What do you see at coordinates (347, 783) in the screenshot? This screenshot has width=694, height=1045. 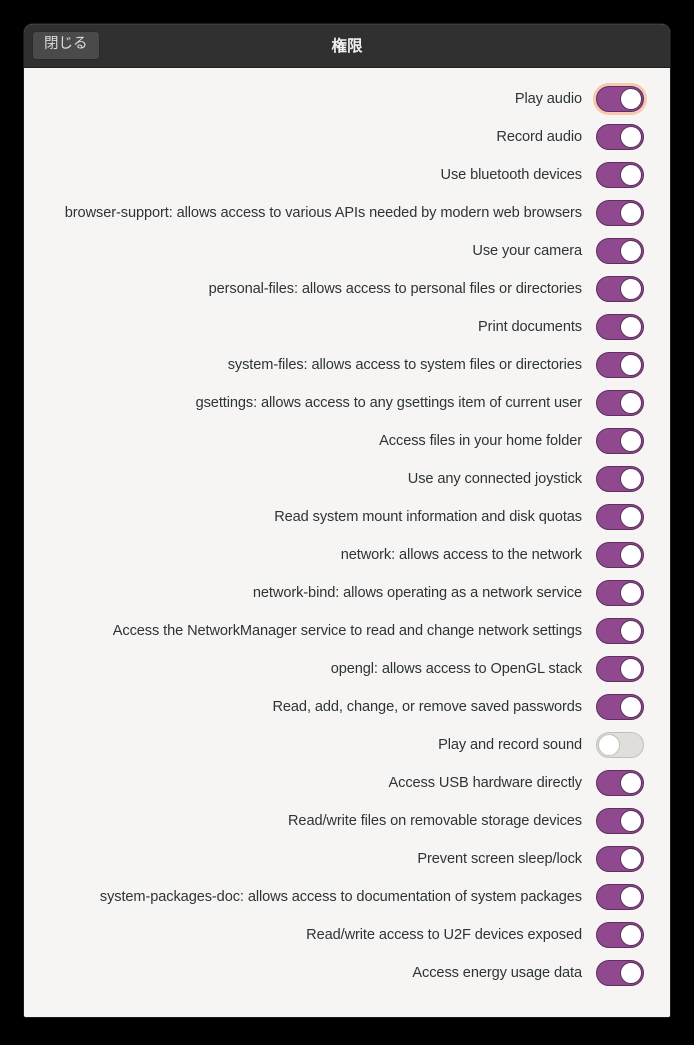 I see `permission-row: Access USB hardware directly` at bounding box center [347, 783].